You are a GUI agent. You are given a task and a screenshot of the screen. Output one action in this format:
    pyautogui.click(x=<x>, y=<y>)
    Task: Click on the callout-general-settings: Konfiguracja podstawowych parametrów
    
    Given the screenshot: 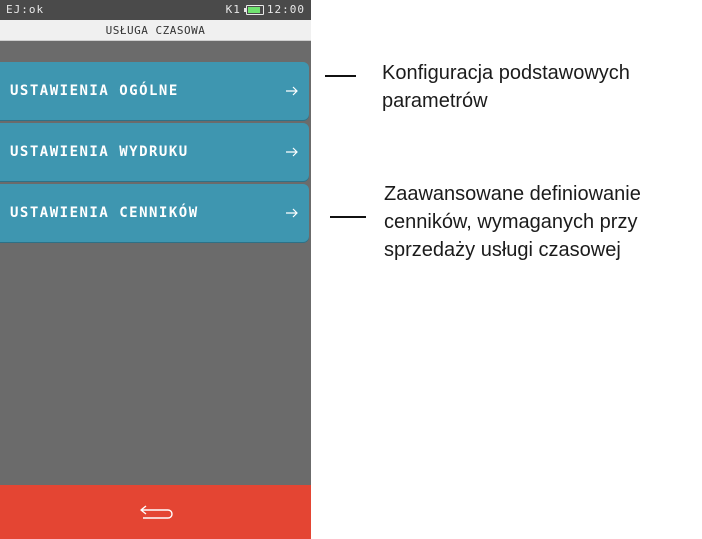 What is the action you would take?
    pyautogui.click(x=506, y=87)
    